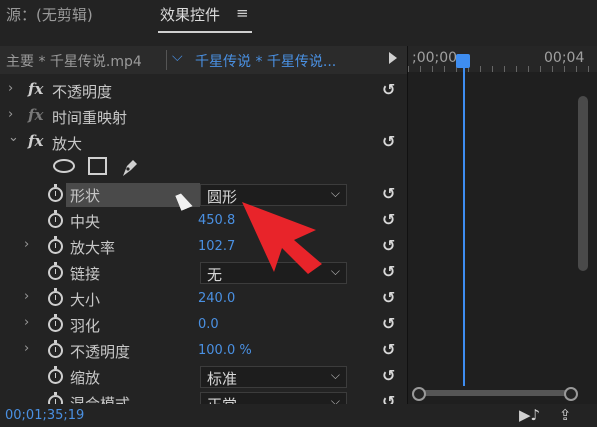 This screenshot has width=597, height=427. Describe the element at coordinates (464, 227) in the screenshot. I see `playhead-line` at that location.